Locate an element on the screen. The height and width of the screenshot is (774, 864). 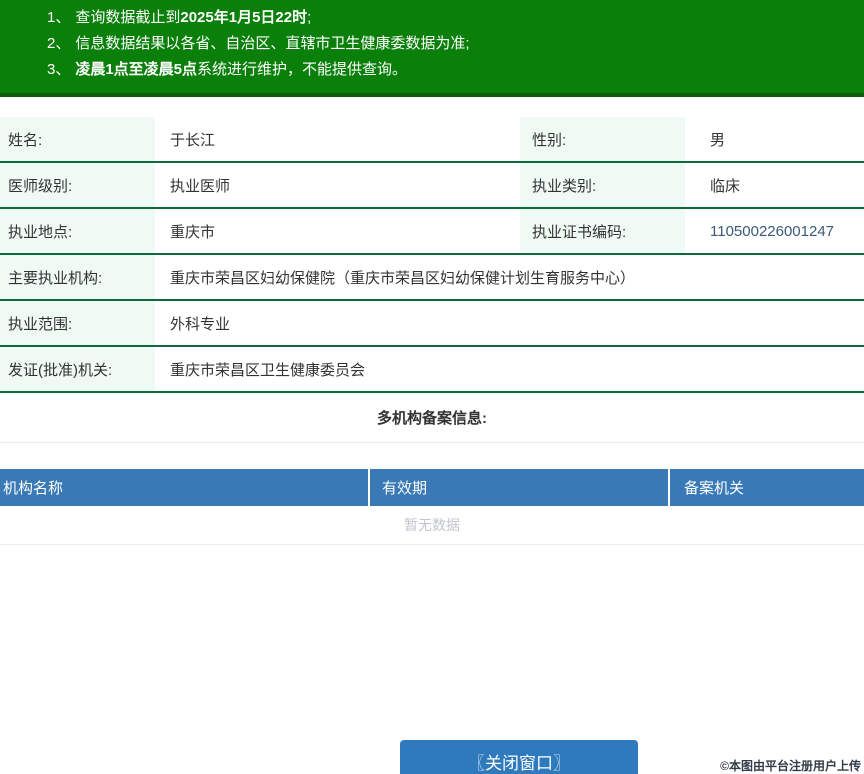
table-row-location-certificate: 执业地点: 重庆市 执业证书编码: 110500226001247 is located at coordinates (432, 232).